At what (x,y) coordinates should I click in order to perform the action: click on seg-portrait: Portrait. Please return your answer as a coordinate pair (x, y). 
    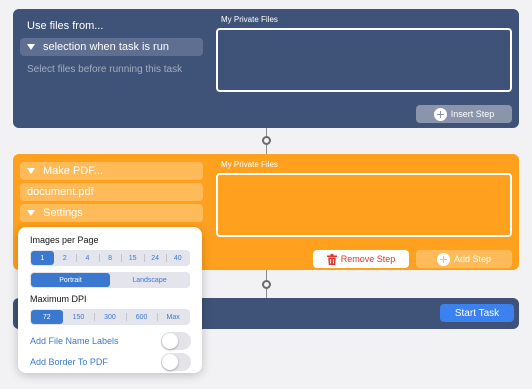
    Looking at the image, I should click on (70, 280).